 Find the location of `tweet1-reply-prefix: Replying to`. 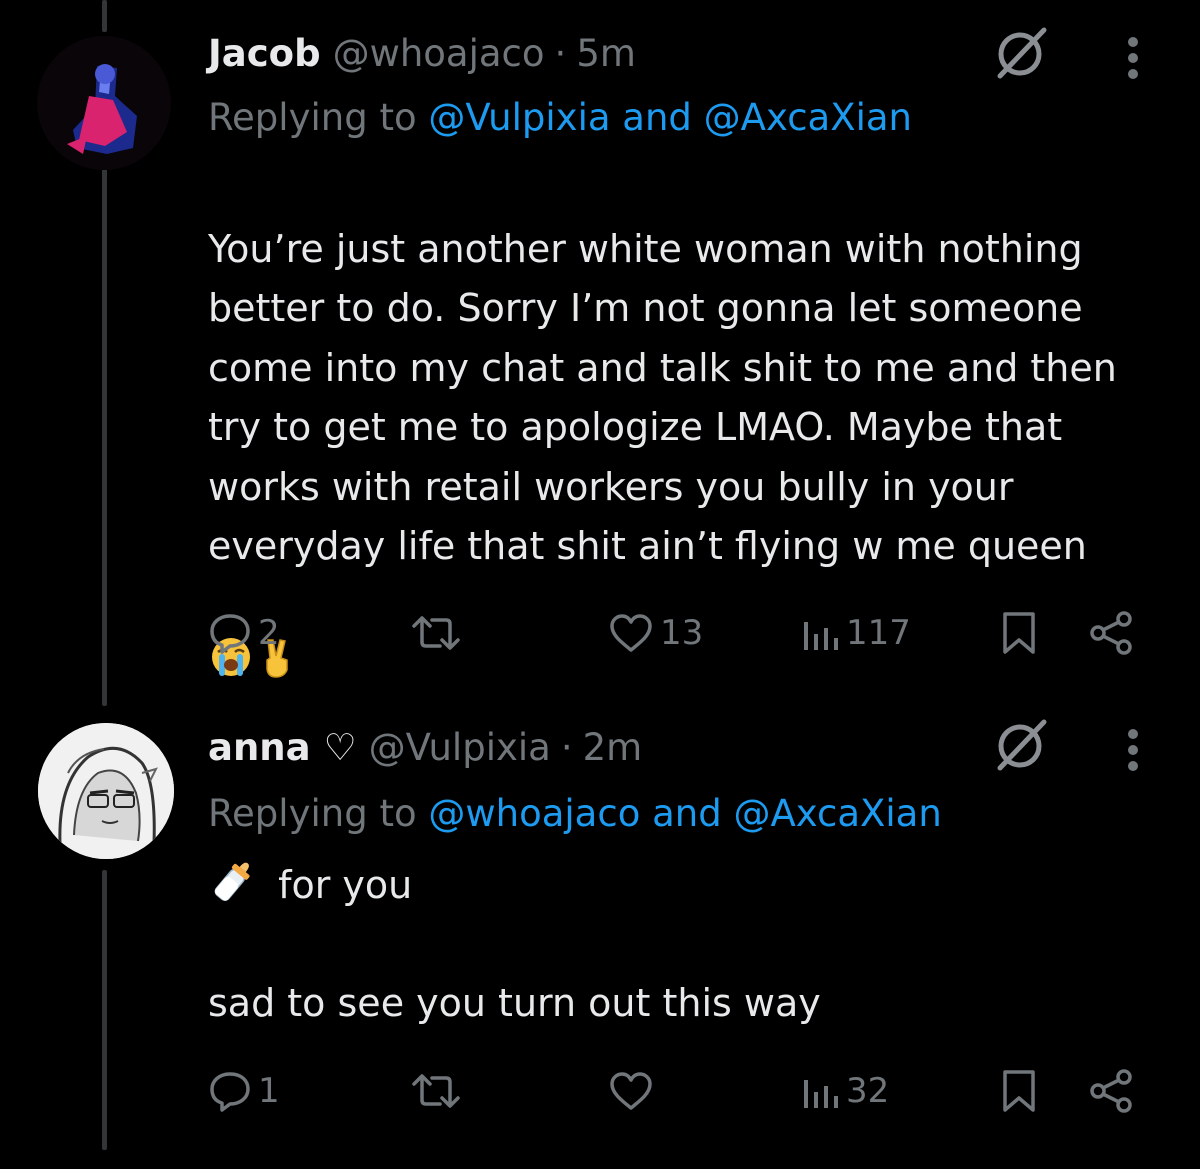

tweet1-reply-prefix: Replying to is located at coordinates (312, 117).